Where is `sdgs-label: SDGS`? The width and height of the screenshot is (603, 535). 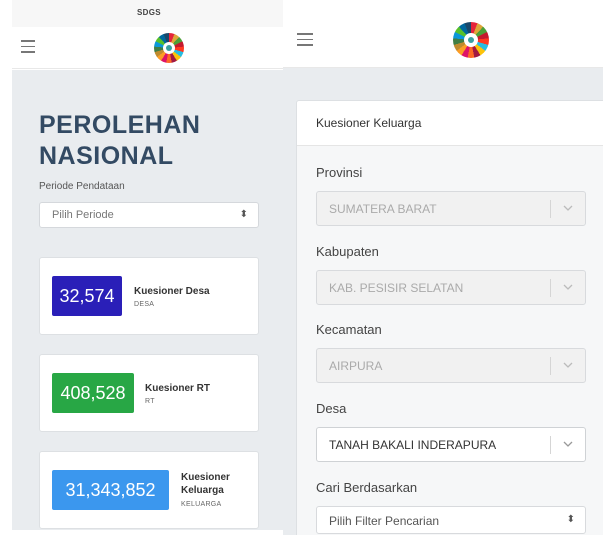 sdgs-label: SDGS is located at coordinates (149, 12).